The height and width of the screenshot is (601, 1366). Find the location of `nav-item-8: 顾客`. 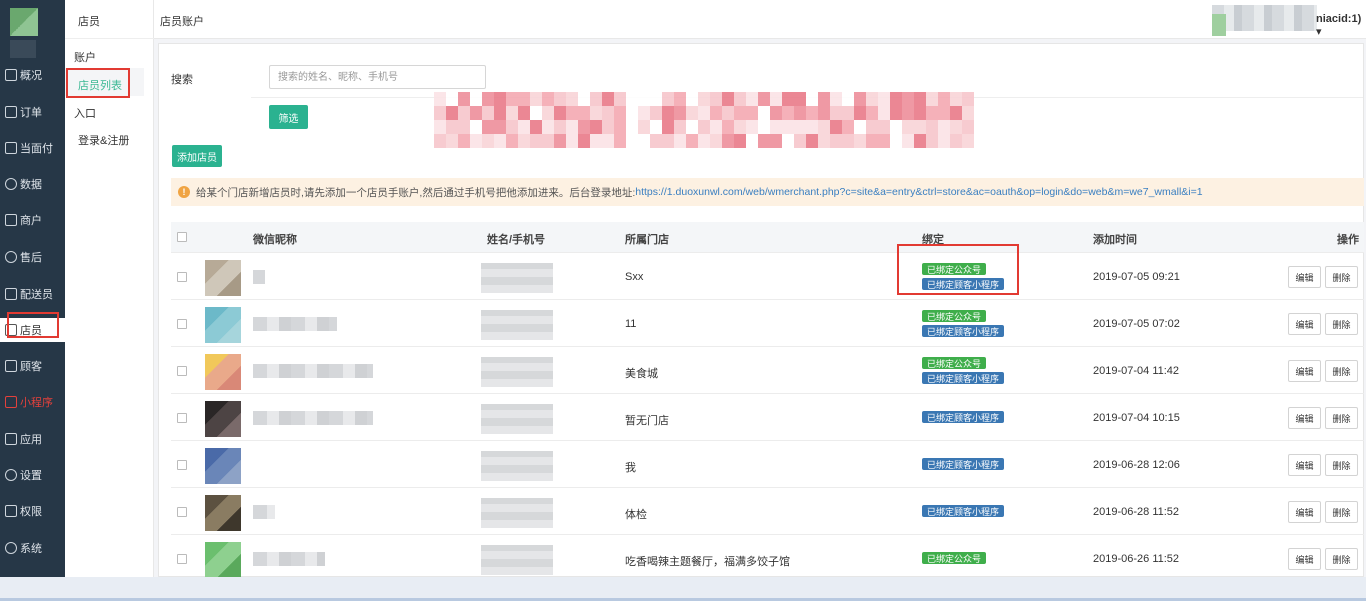

nav-item-8: 顾客 is located at coordinates (32, 366).